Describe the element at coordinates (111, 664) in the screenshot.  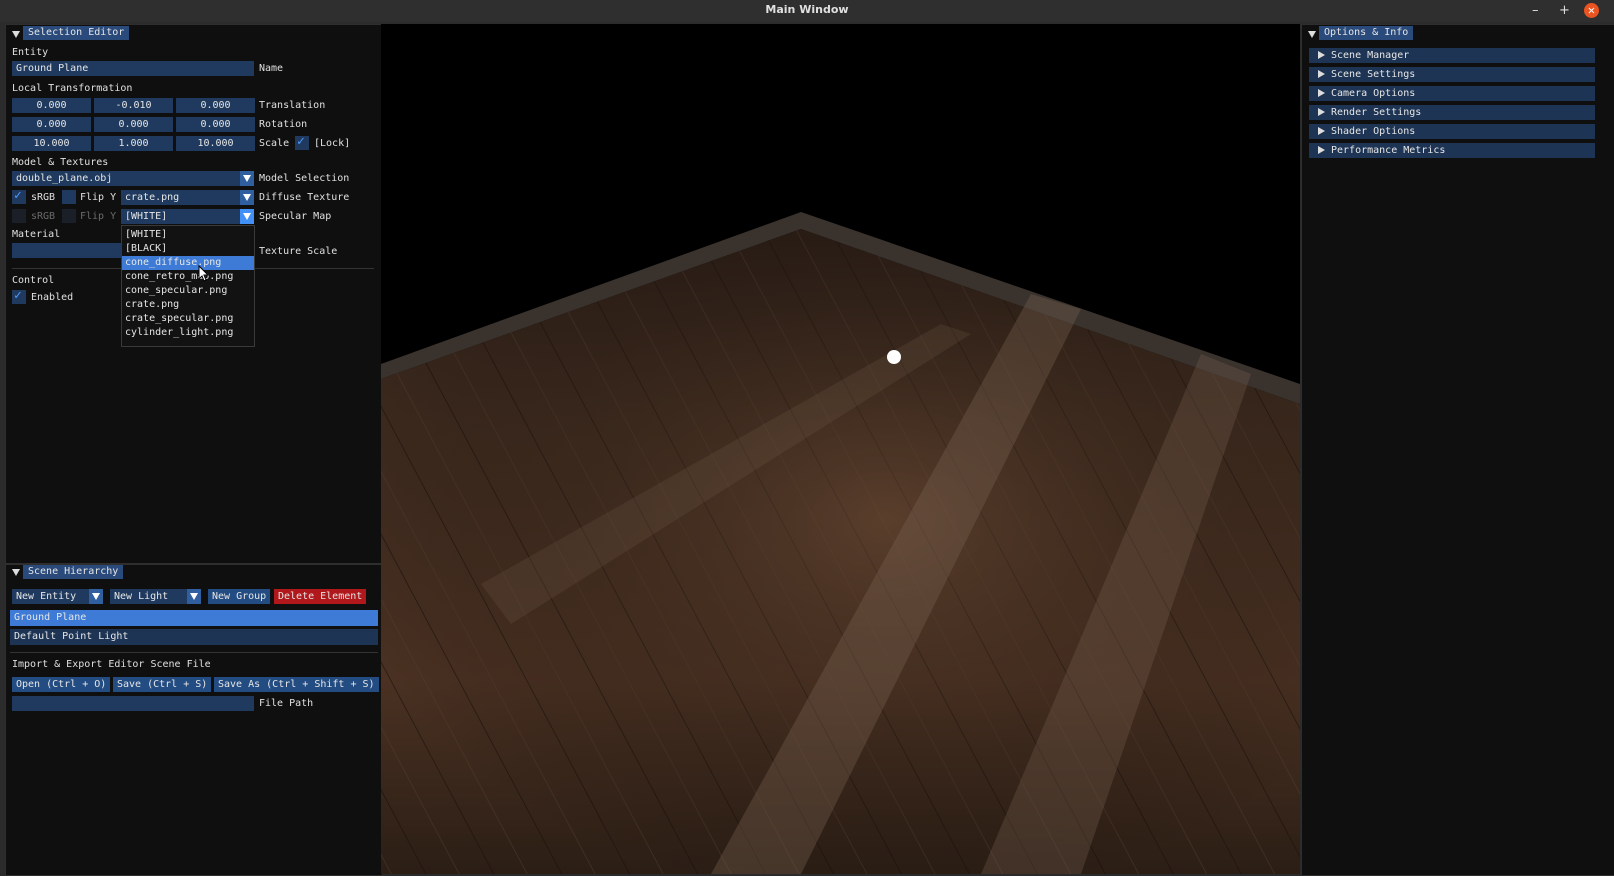
I see `import-export-header: Import & Export Editor Scene File` at that location.